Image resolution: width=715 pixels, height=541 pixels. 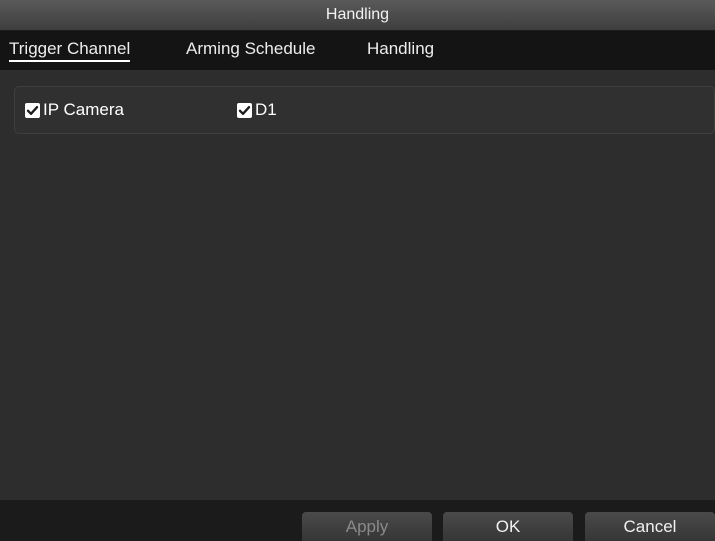 What do you see at coordinates (266, 109) in the screenshot?
I see `channel-label: D1` at bounding box center [266, 109].